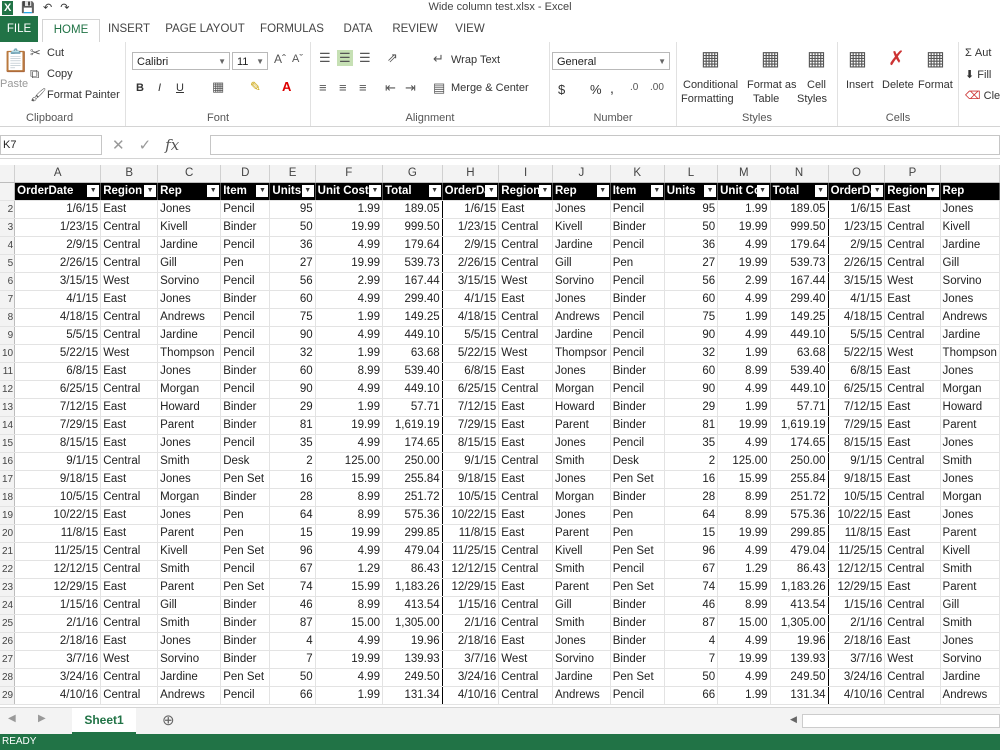 This screenshot has height=750, width=1000. I want to click on table-header-cell: Units ▼, so click(691, 191).